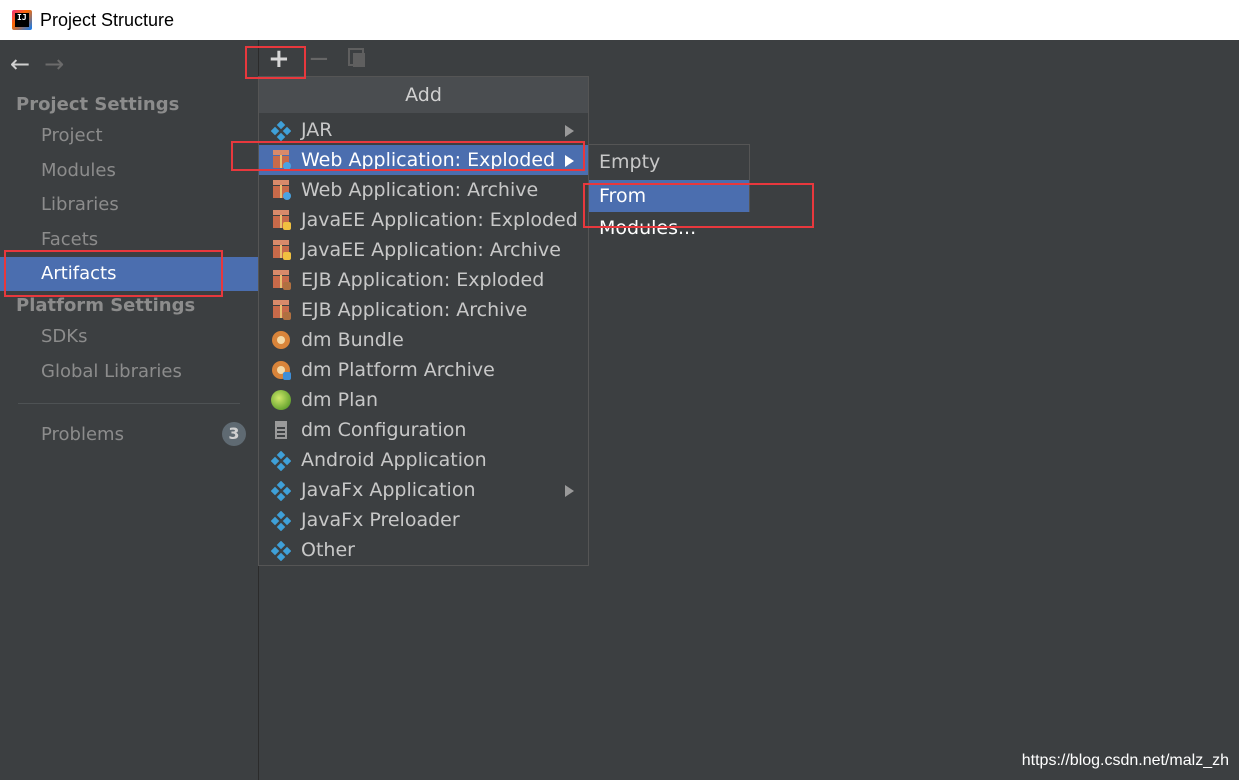  What do you see at coordinates (352, 340) in the screenshot?
I see `menu-item-label: dm Bundle` at bounding box center [352, 340].